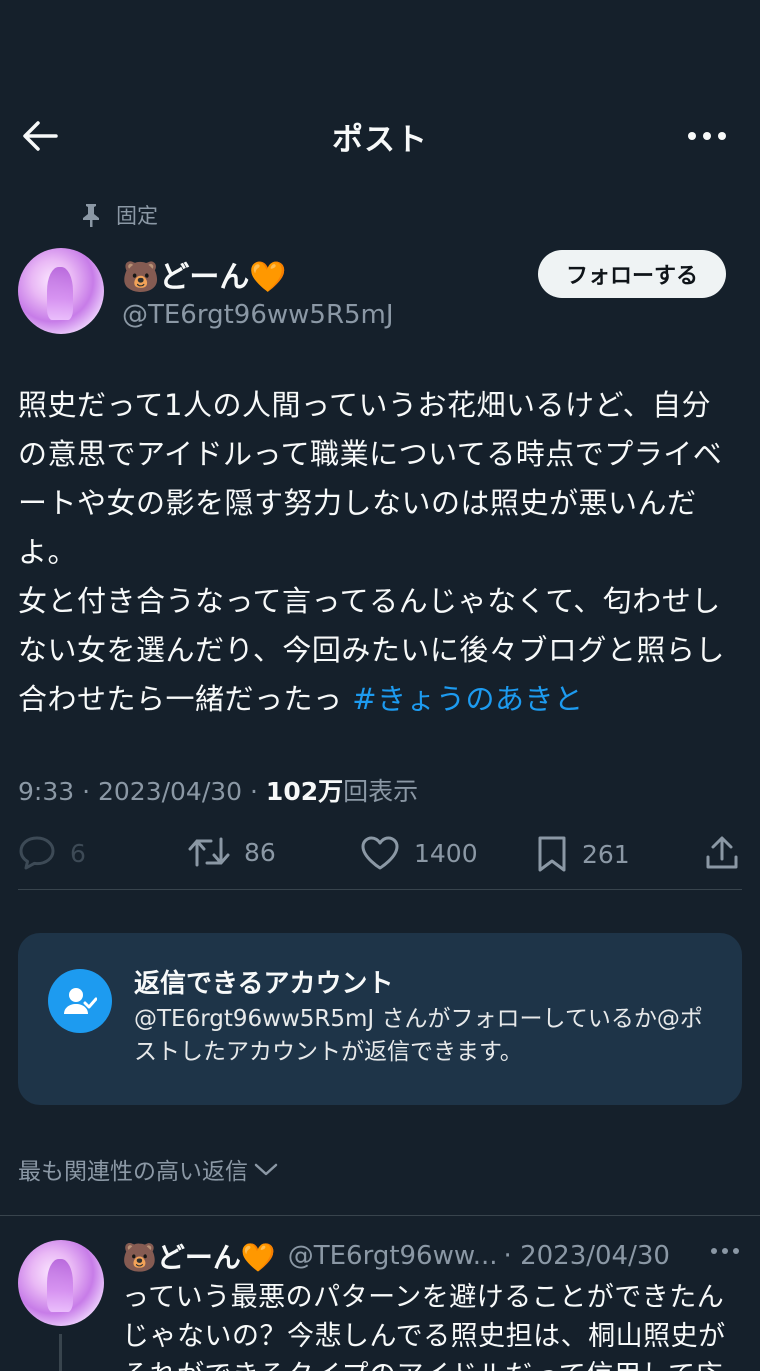 This screenshot has width=760, height=1371. I want to click on heart-icon, so click(380, 853).